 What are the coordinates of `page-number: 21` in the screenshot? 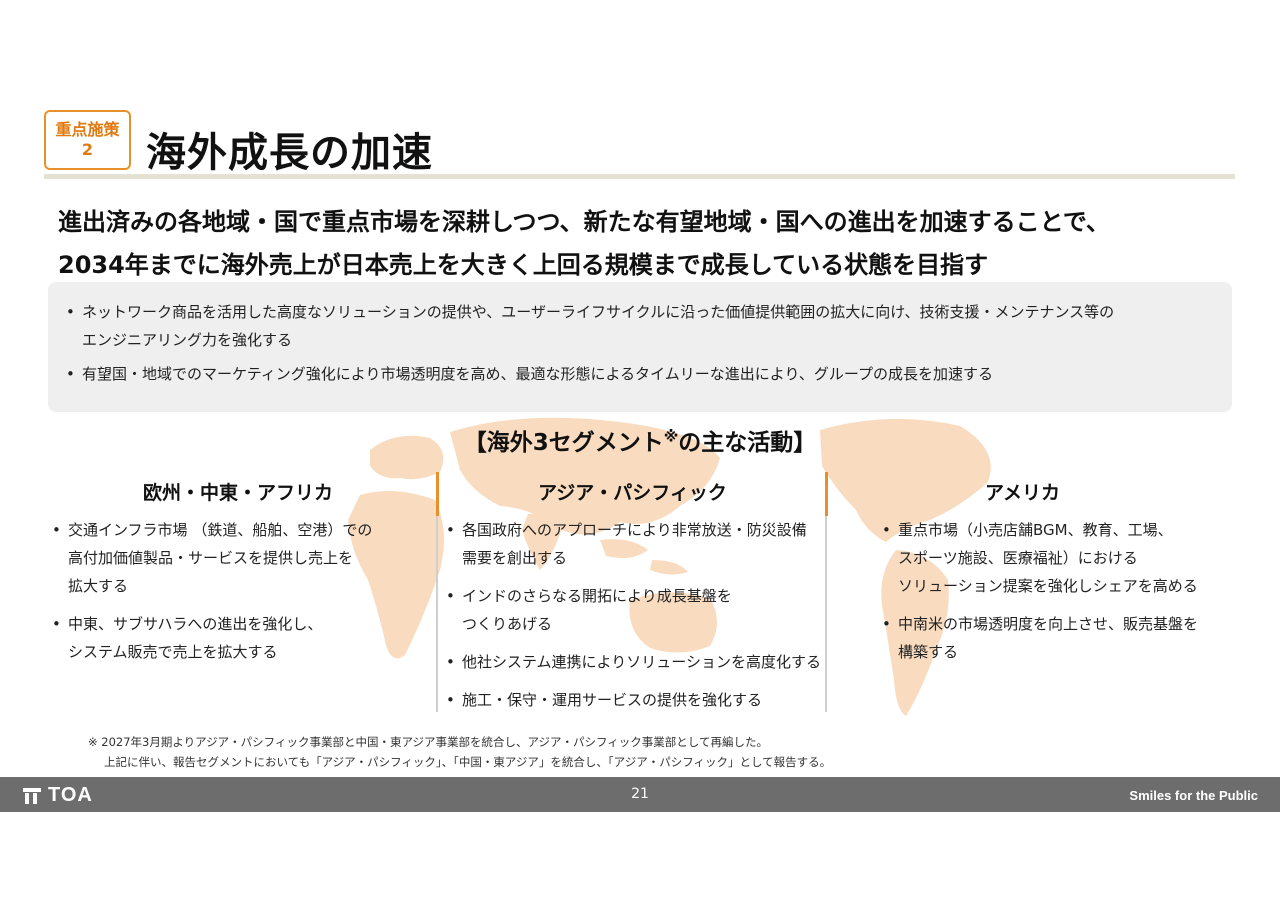 It's located at (640, 794).